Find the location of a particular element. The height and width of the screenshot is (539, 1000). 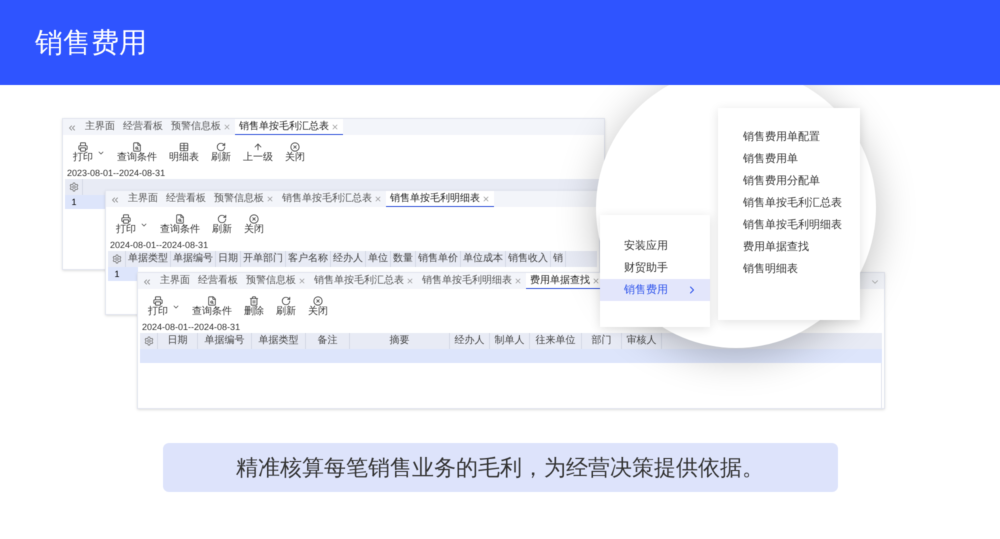

column-header: 开单部门 is located at coordinates (263, 259).